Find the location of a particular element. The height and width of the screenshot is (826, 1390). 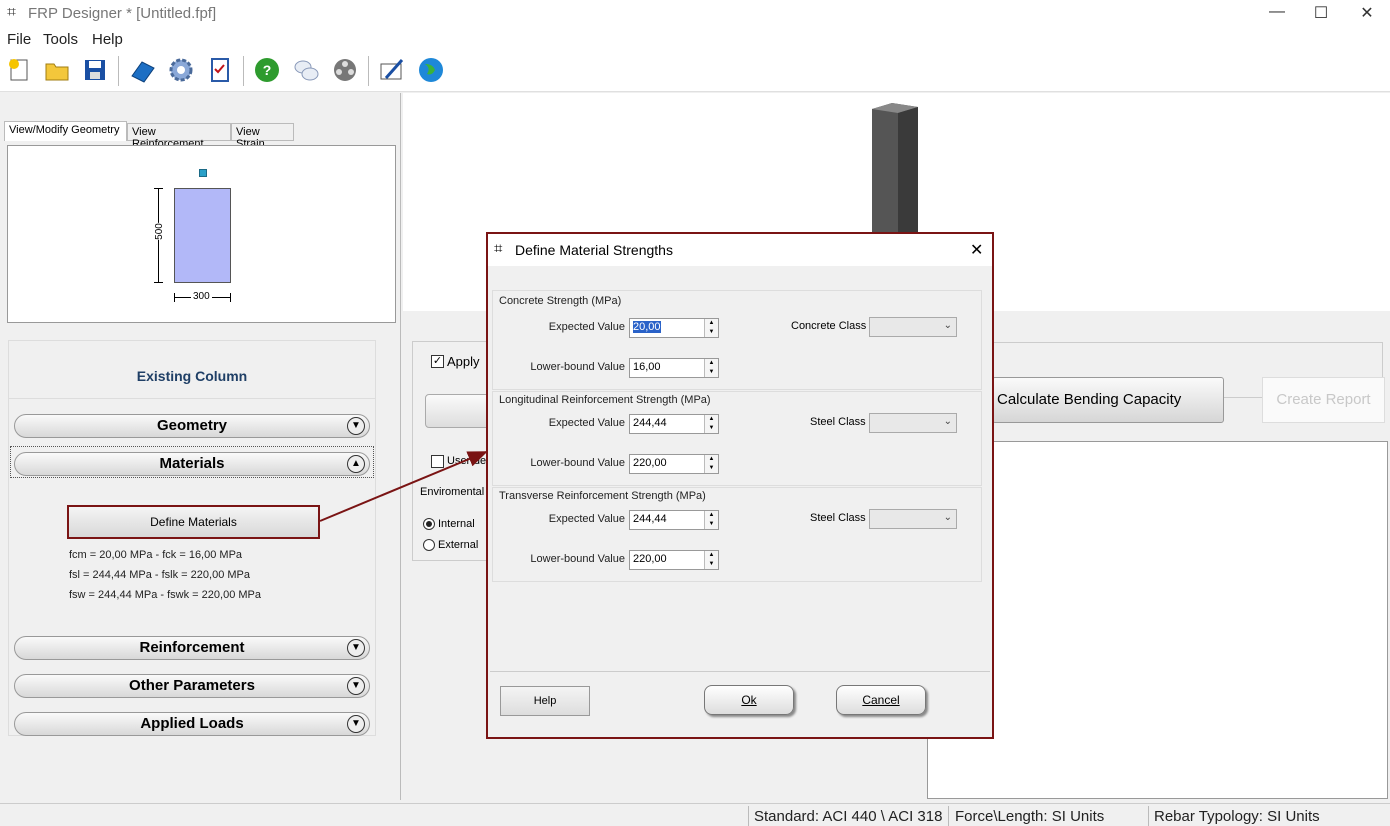

ok-button: Ok is located at coordinates (749, 700).